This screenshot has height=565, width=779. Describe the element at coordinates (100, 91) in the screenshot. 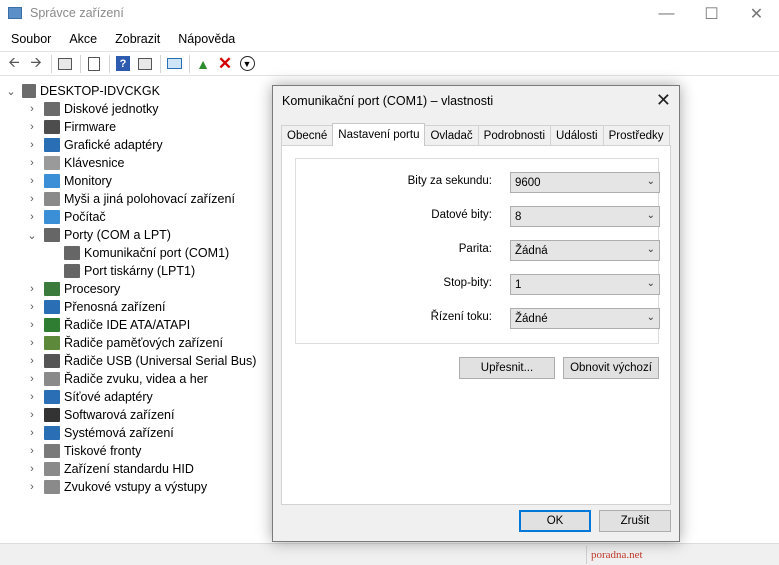

I see `tree-root-label: DESKTOP-IDVCKGK` at that location.